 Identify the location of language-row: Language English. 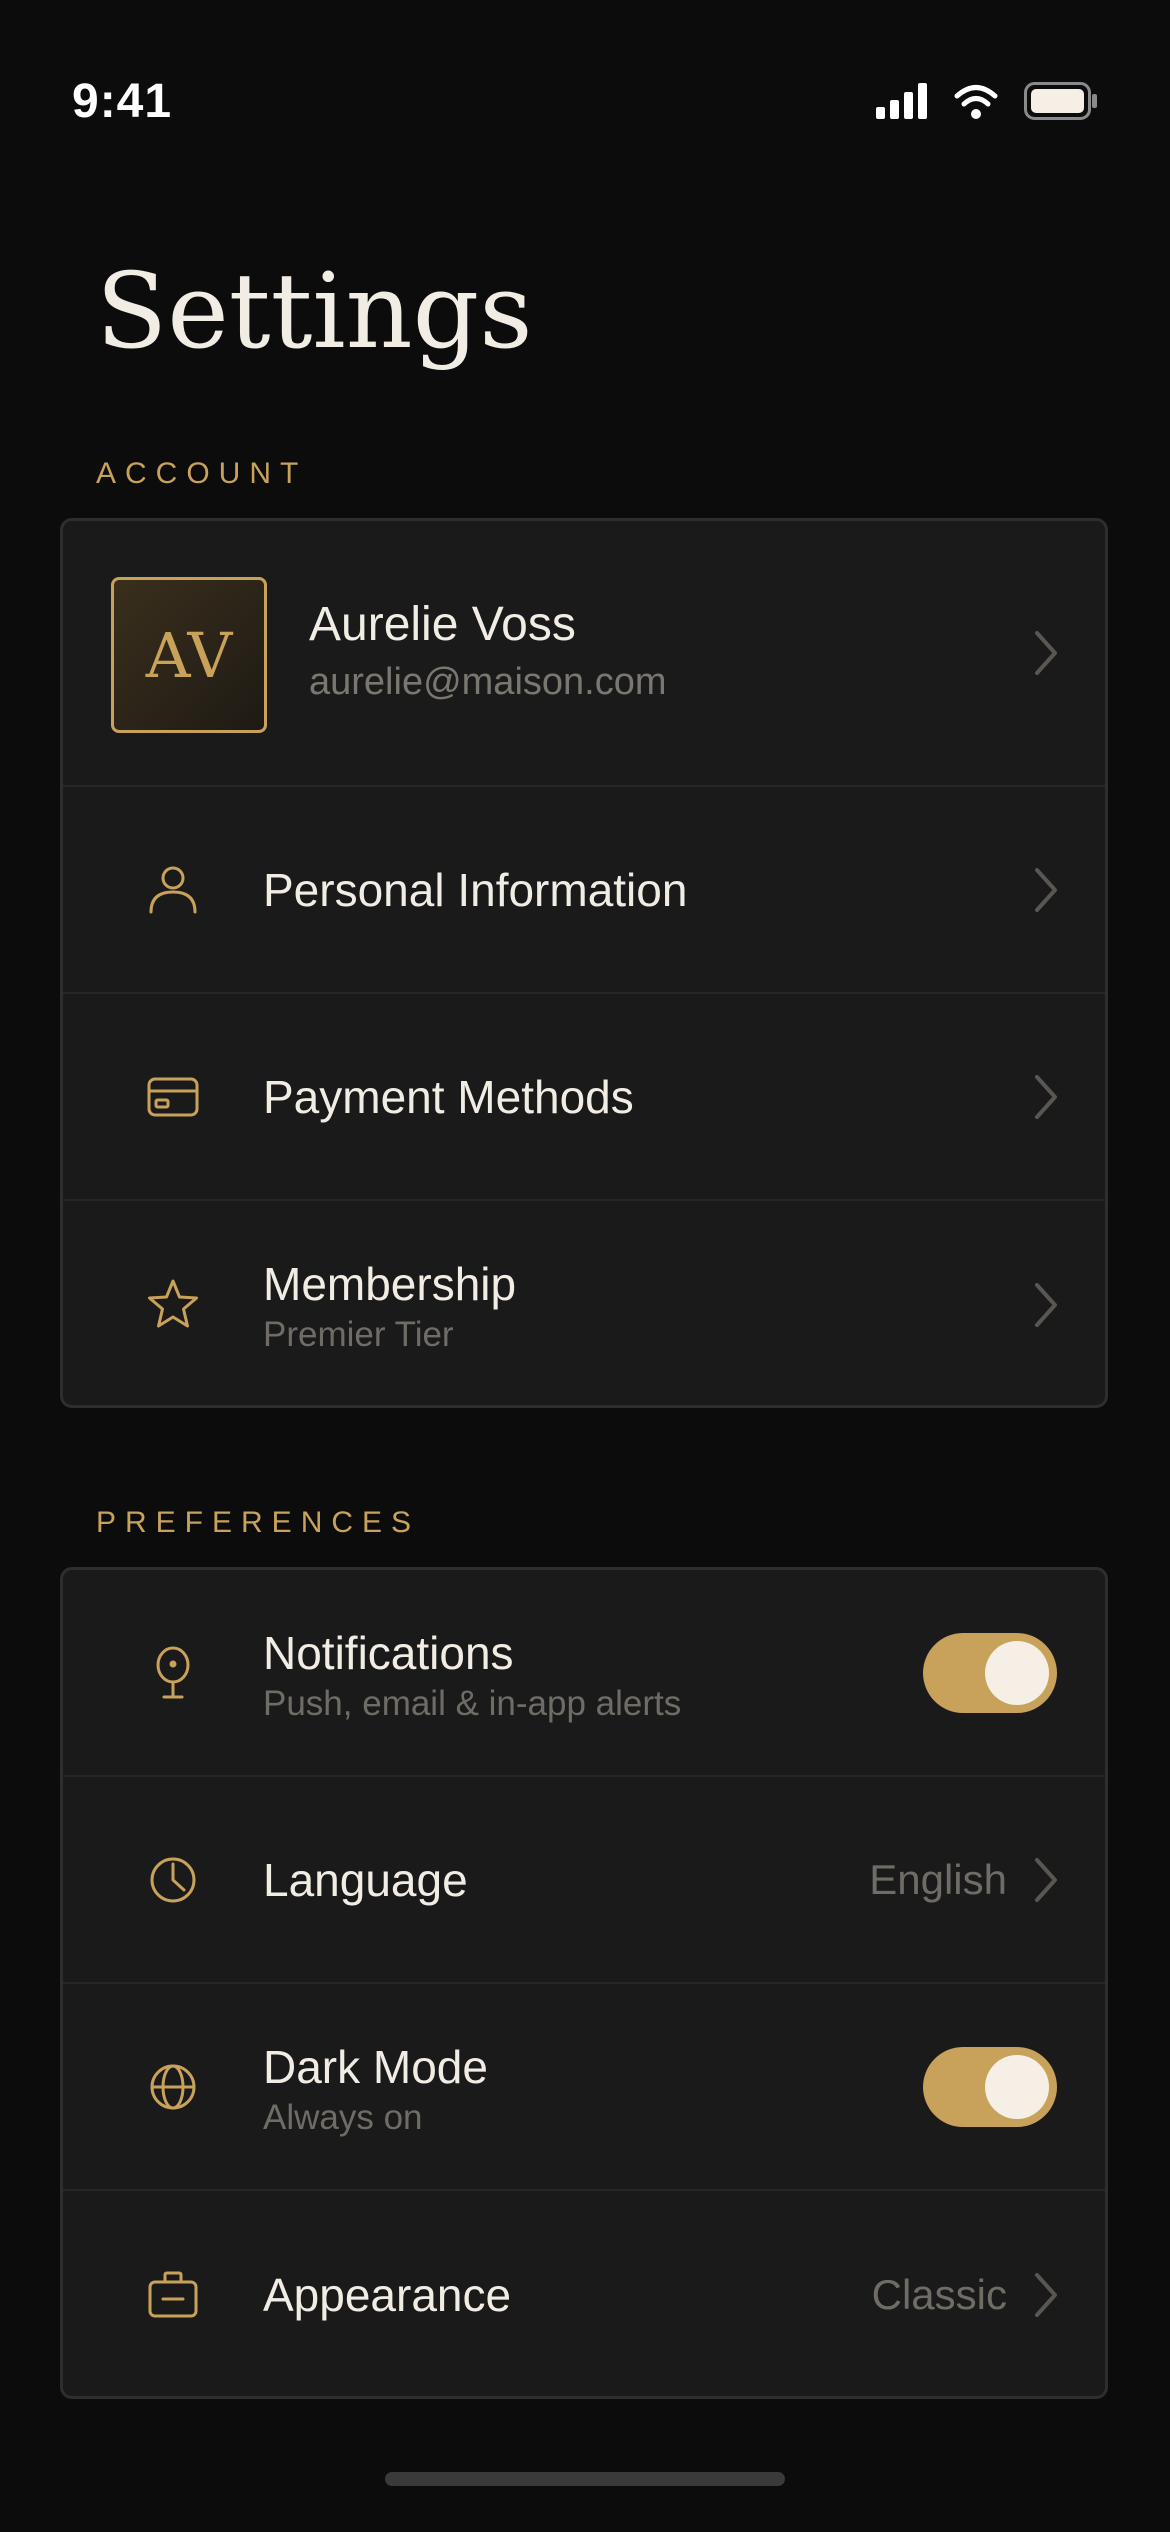
(584, 1880).